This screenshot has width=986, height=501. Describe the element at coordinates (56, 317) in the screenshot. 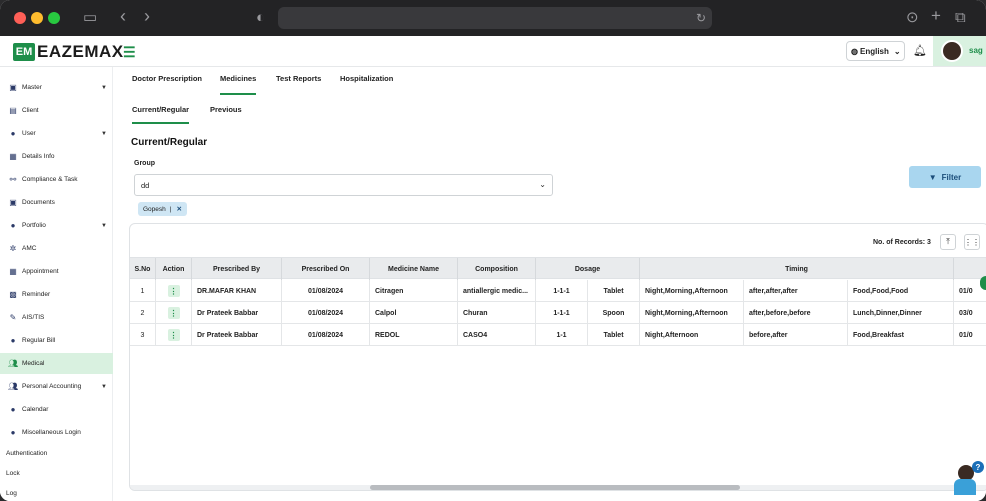

I see `sidebar-item-ais-tis: ✎ AIS/TIS` at that location.